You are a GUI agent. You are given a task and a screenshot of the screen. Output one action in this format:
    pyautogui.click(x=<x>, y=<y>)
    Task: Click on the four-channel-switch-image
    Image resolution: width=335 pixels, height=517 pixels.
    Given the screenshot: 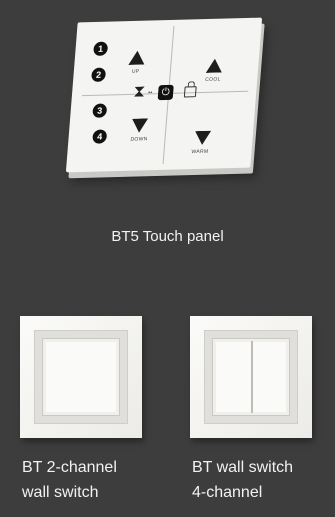 What is the action you would take?
    pyautogui.click(x=251, y=377)
    